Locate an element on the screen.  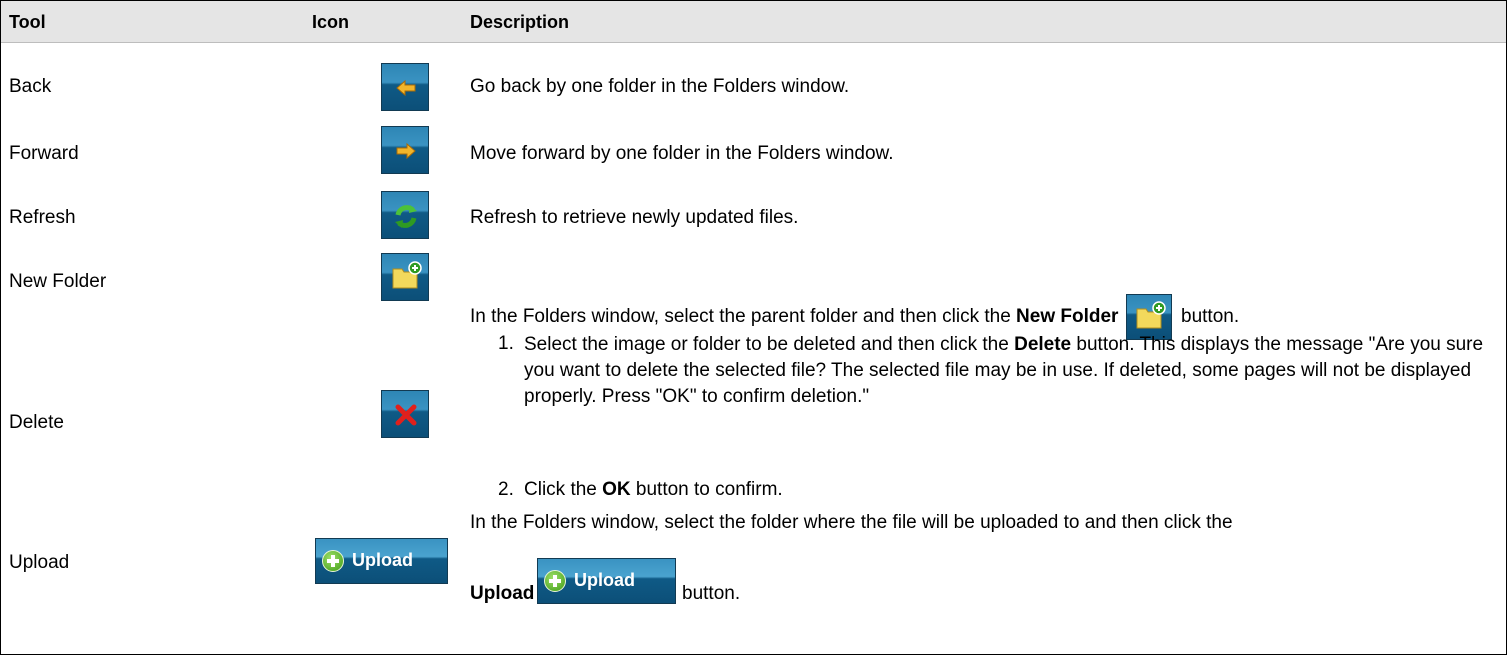
forward-arrow-icon is located at coordinates (405, 150).